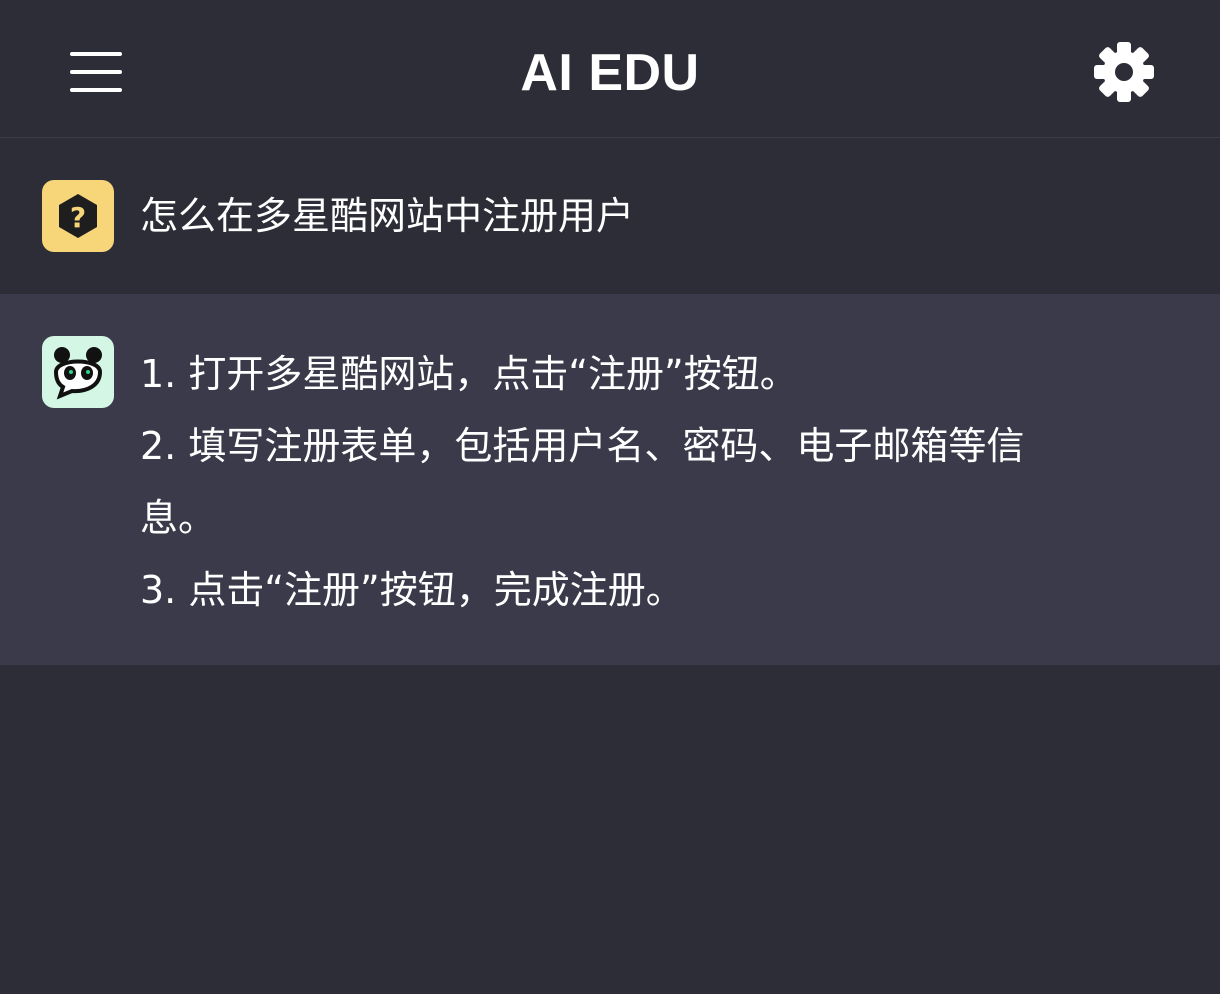 The height and width of the screenshot is (994, 1220). I want to click on question-hexagon-icon: ?, so click(78, 216).